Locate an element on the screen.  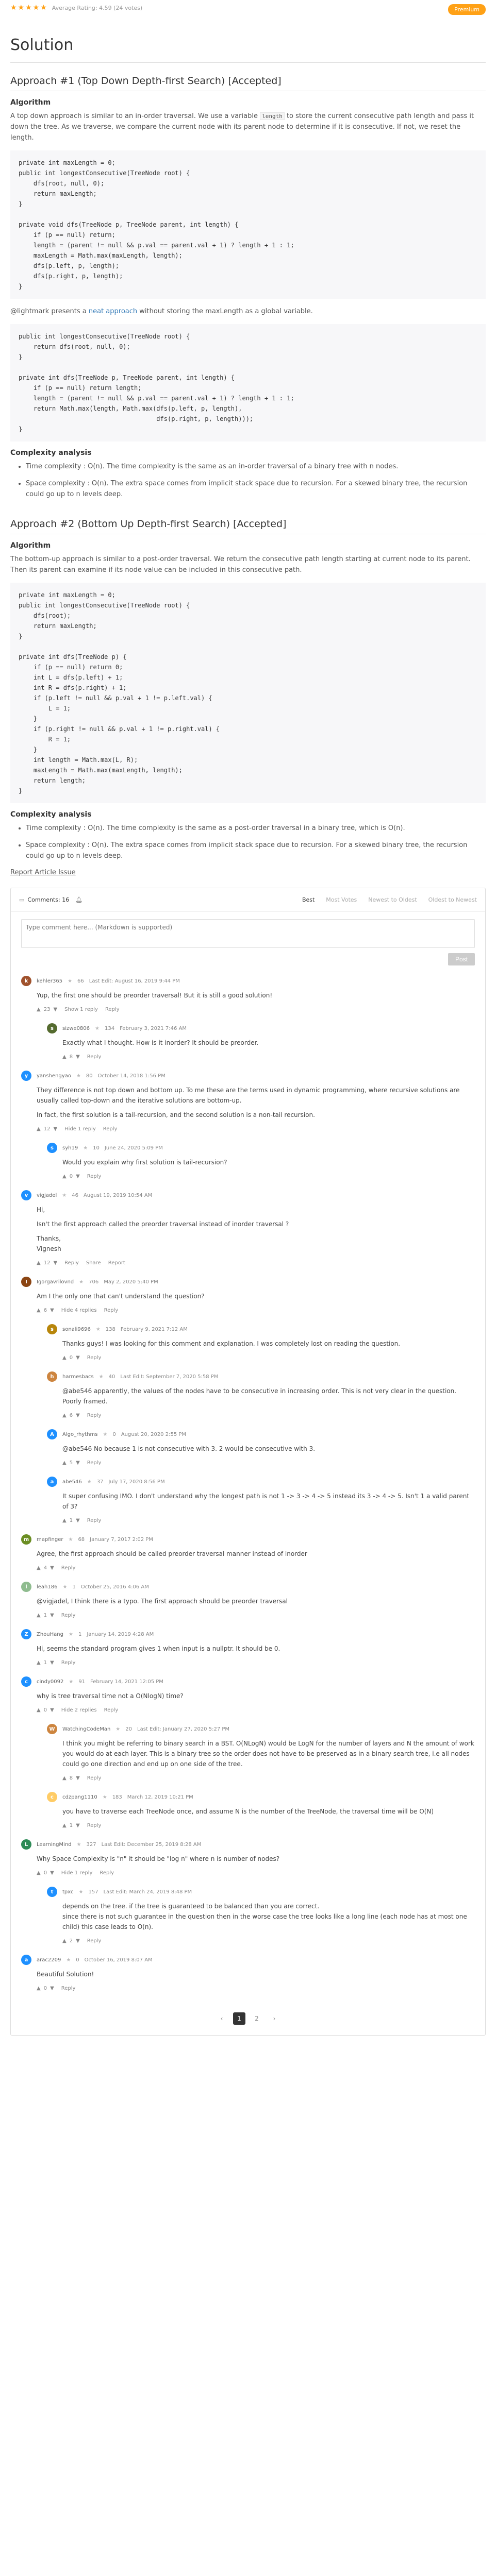
username: cindy0092 is located at coordinates (50, 1682).